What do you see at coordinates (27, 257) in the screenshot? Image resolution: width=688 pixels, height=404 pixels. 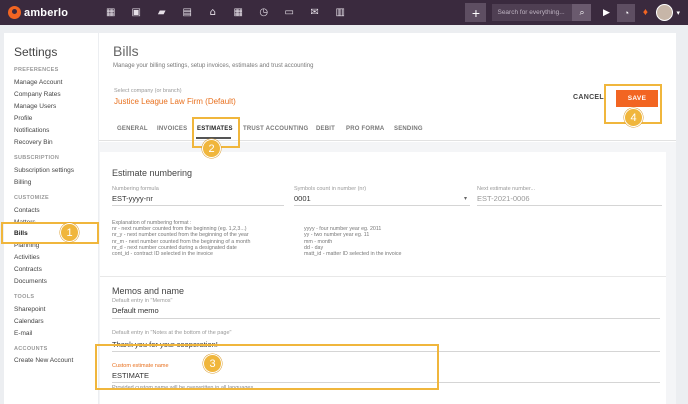 I see `sidebar-item-activities: Activities` at bounding box center [27, 257].